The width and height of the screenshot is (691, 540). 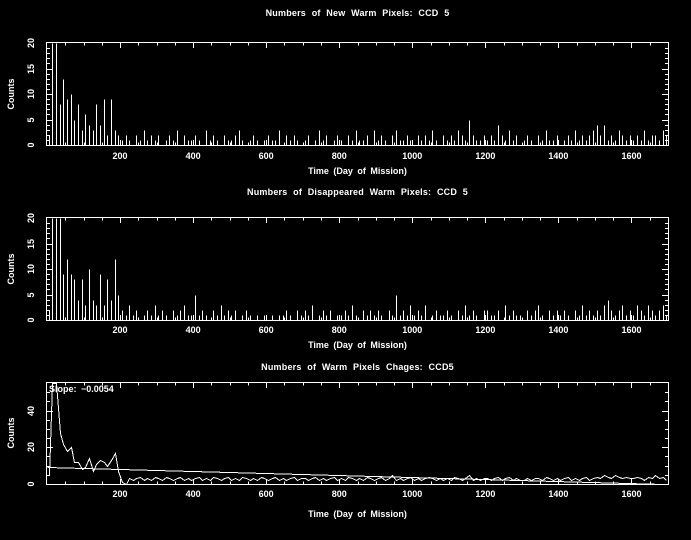 I want to click on x-tick-label: 1600, so click(x=631, y=494).